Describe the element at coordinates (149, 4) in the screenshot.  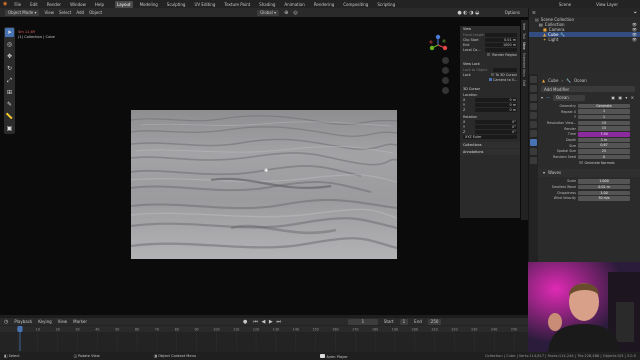
I see `tab-modeling: Modeling` at that location.